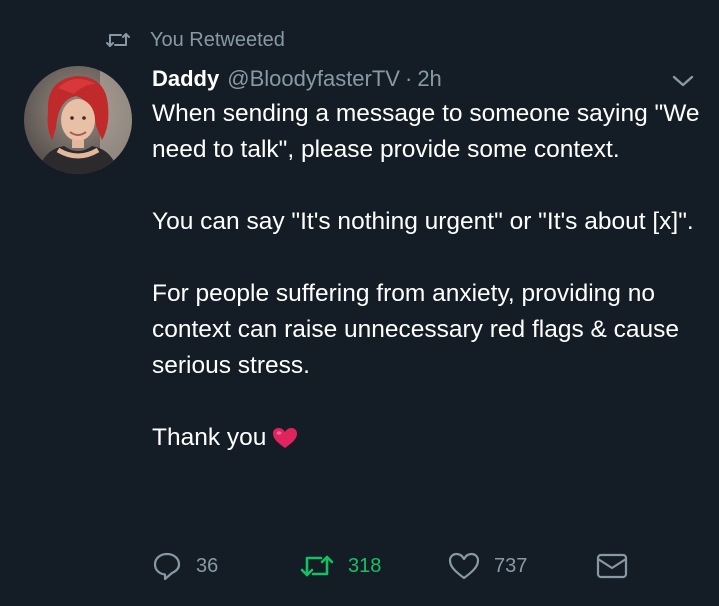 The image size is (719, 606). I want to click on retweet-count: 318, so click(365, 565).